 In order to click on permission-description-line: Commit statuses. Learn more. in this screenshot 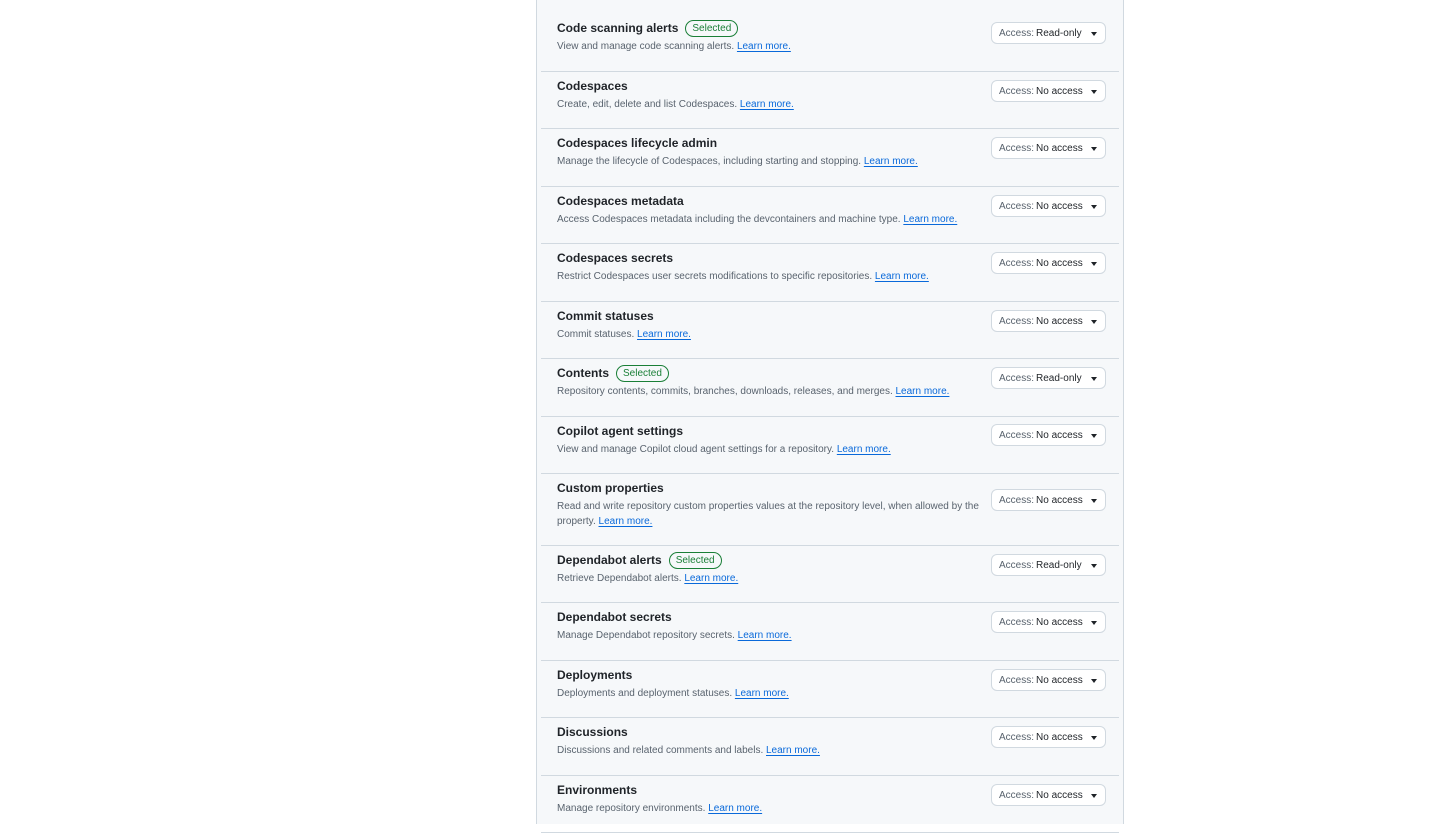, I will do `click(769, 334)`.